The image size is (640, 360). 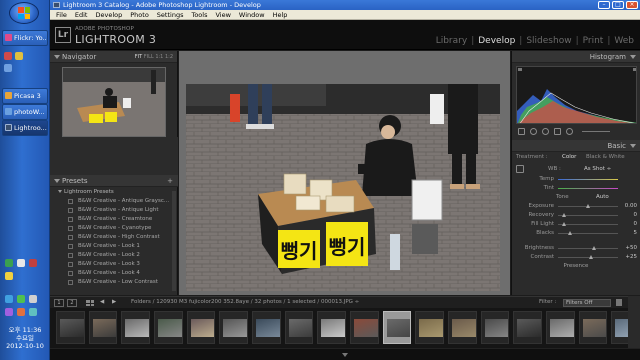 What do you see at coordinates (636, 233) in the screenshot?
I see `slider-value: 5` at bounding box center [636, 233].